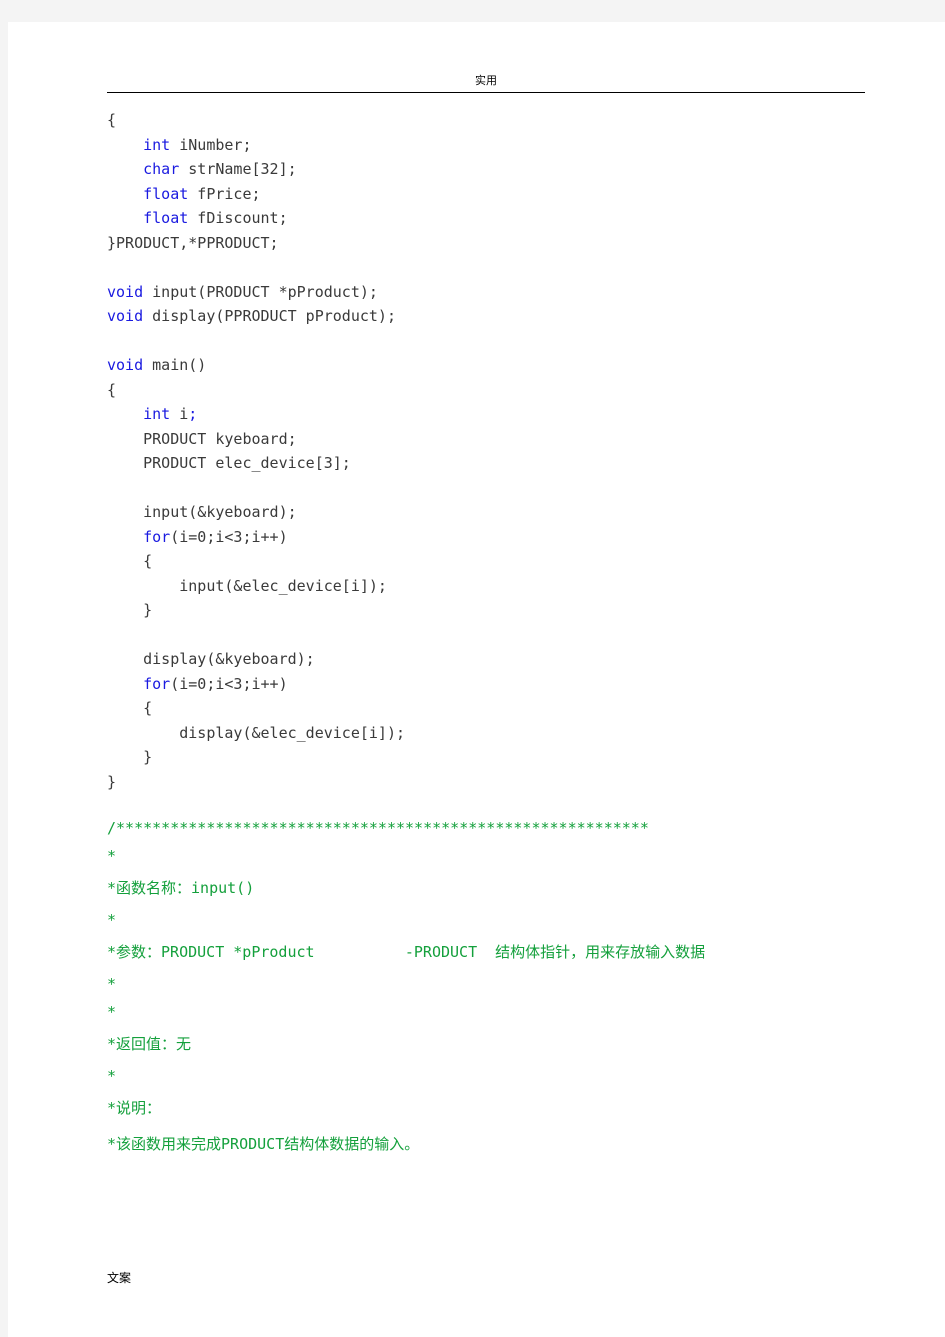 Image resolution: width=945 pixels, height=1337 pixels. I want to click on code-text: display(&elec_device[i]);, so click(292, 732).